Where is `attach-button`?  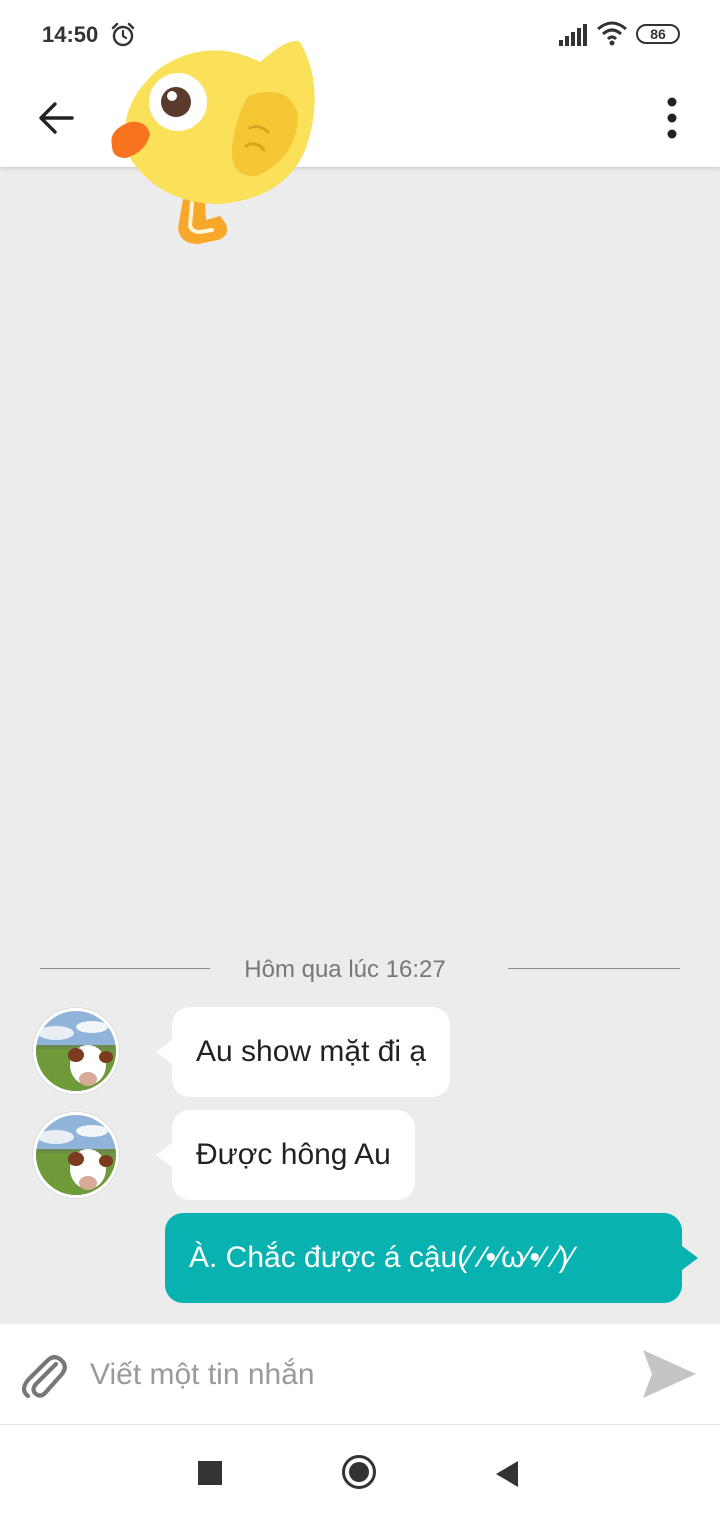 attach-button is located at coordinates (44, 1376).